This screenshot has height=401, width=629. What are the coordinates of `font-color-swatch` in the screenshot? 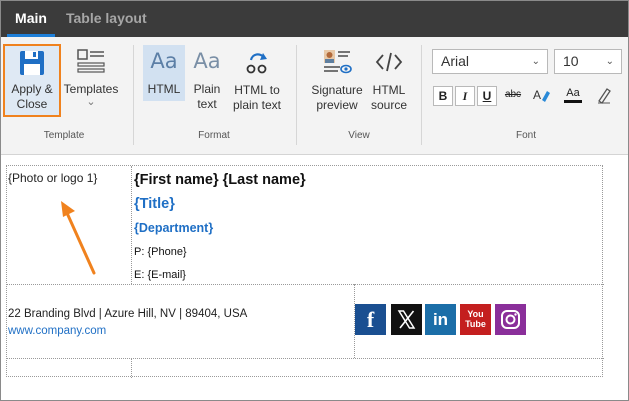 It's located at (573, 101).